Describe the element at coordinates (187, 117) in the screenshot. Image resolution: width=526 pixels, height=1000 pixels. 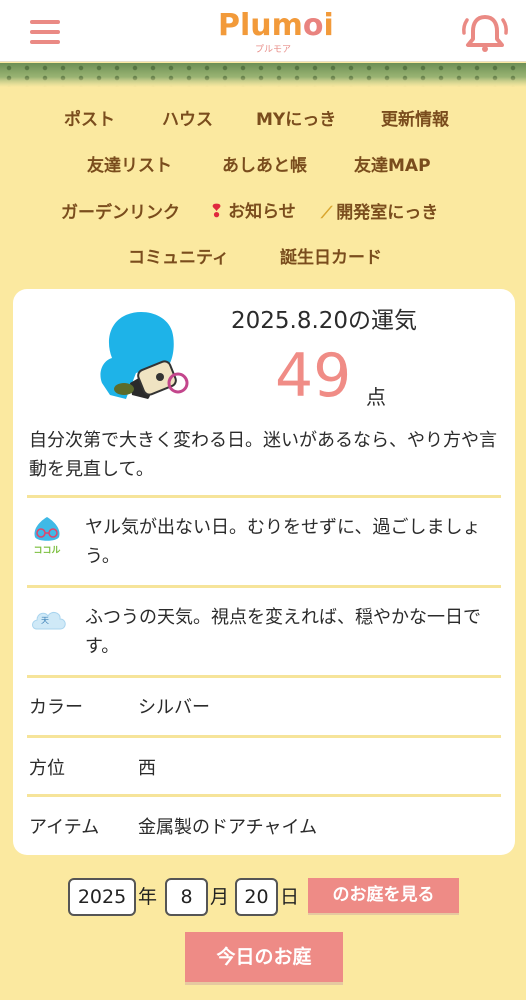
I see `nav-house: ハウス` at that location.